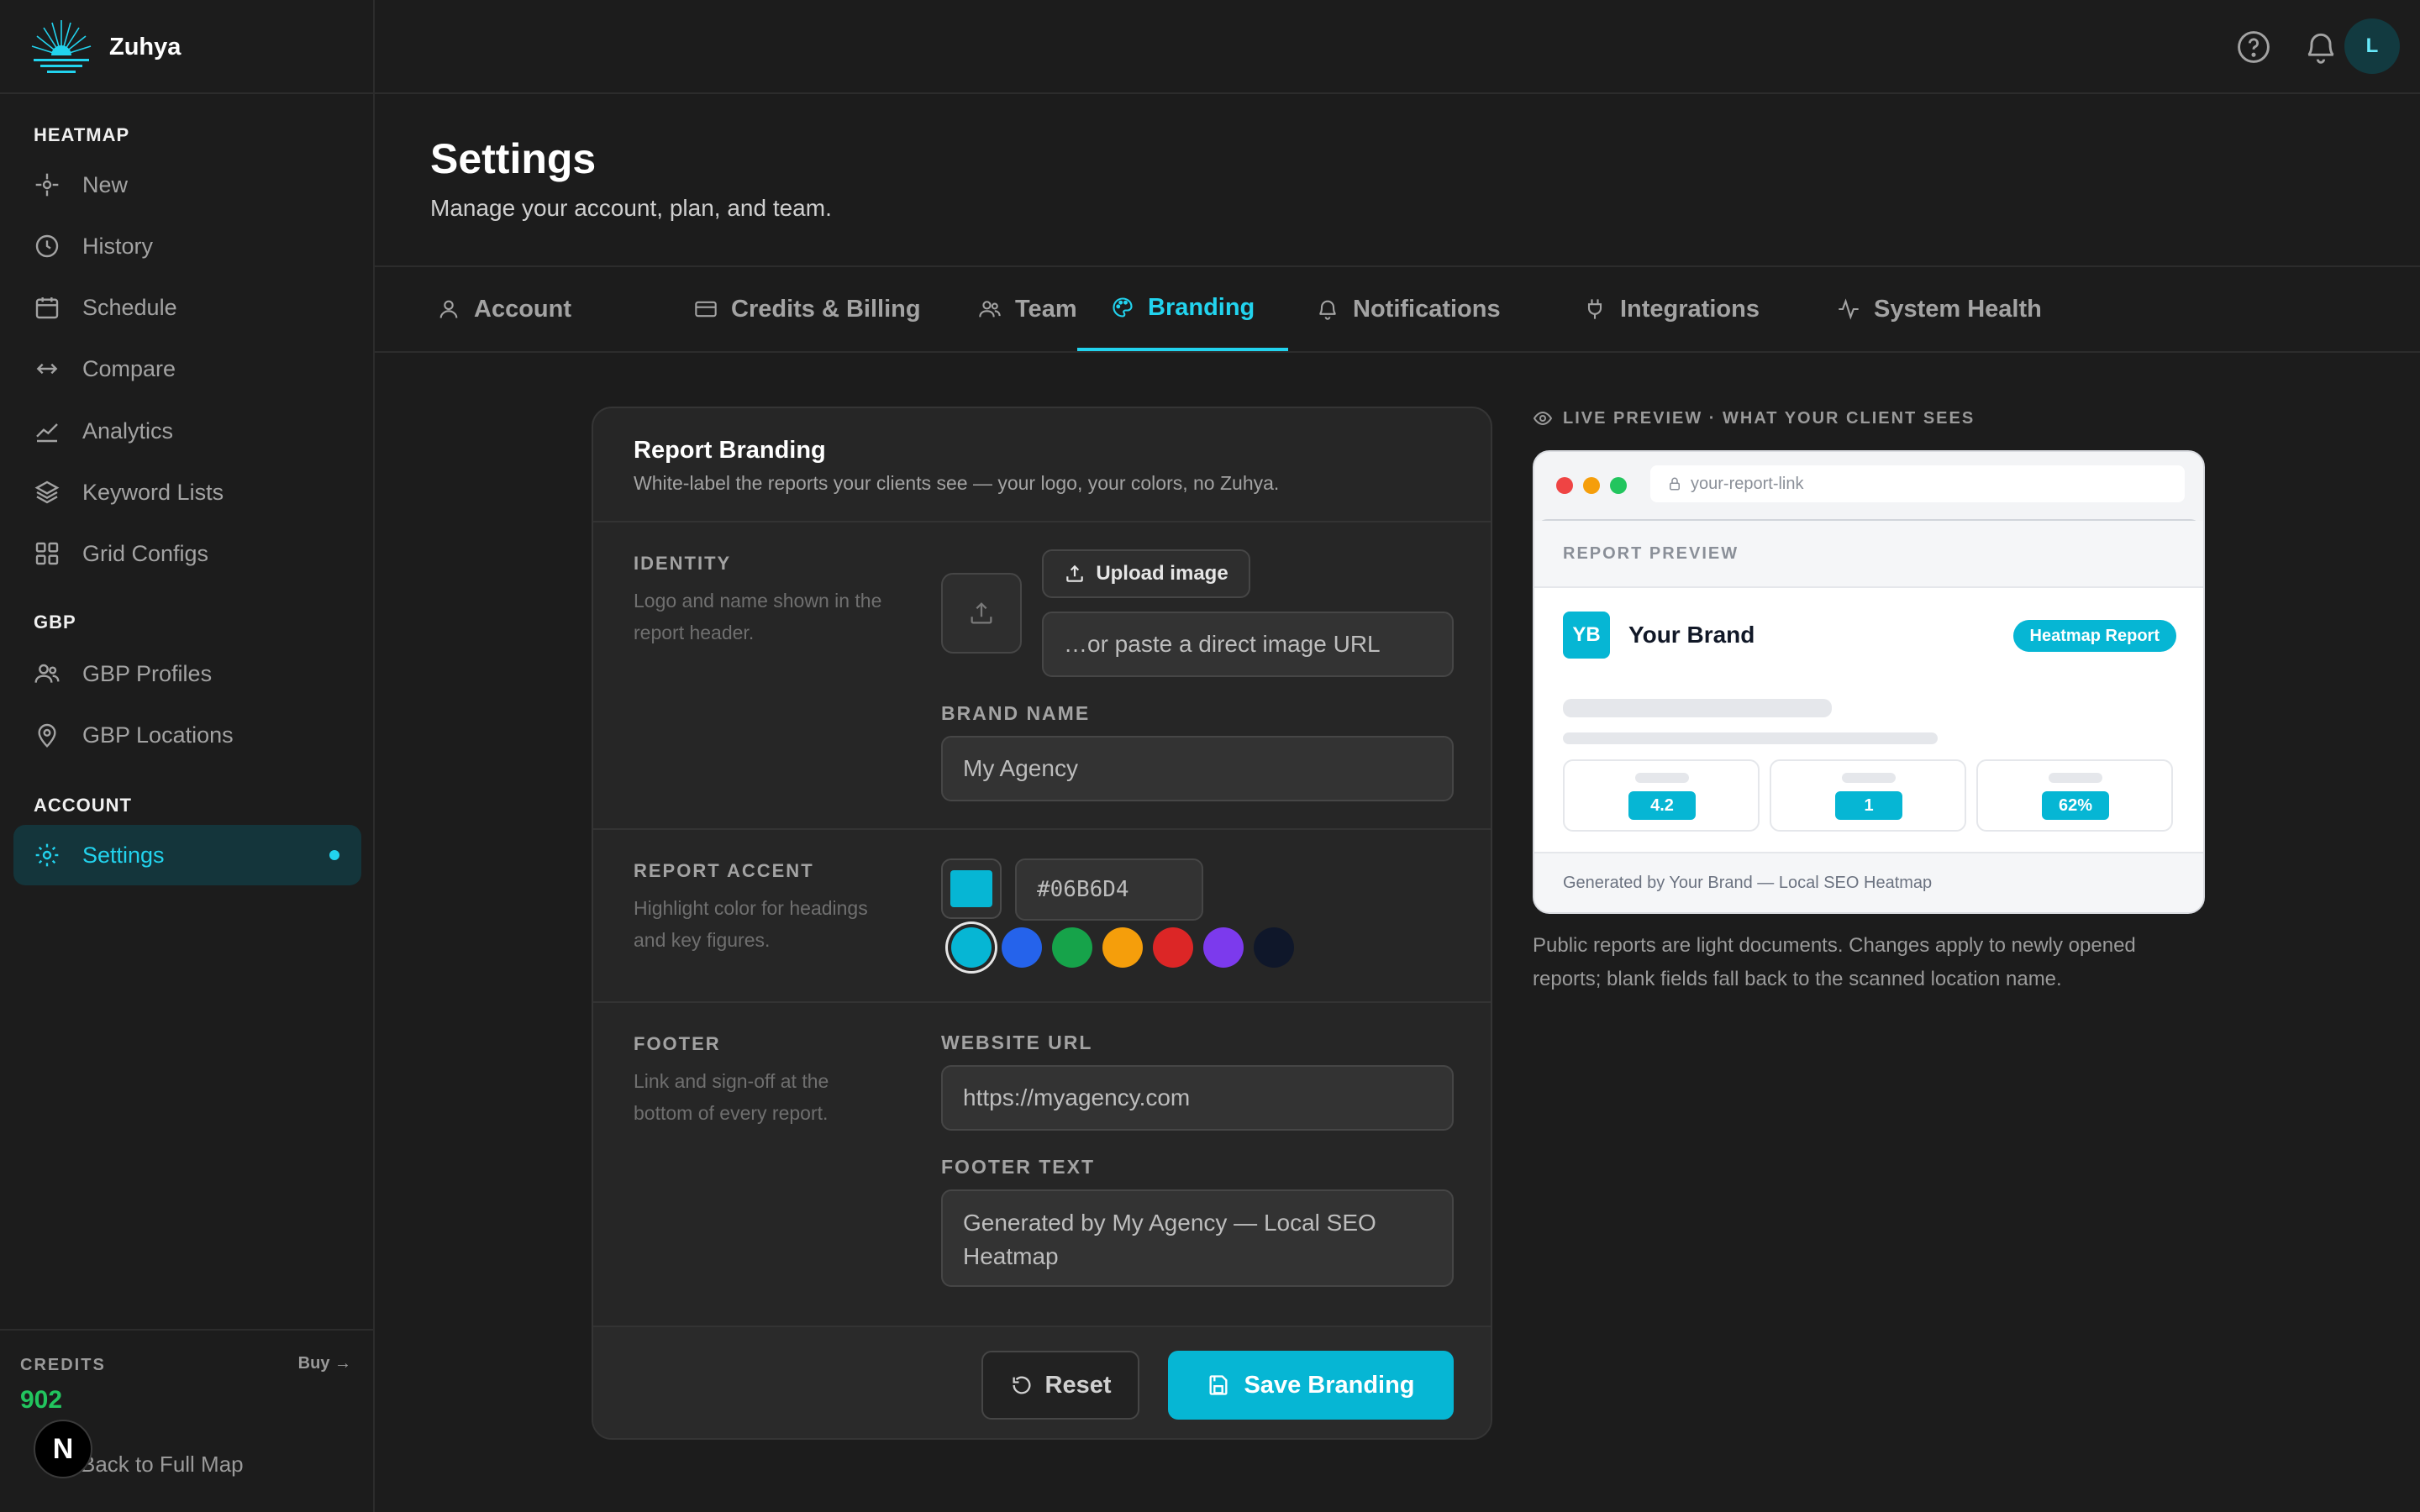 Image resolution: width=2420 pixels, height=1512 pixels. Describe the element at coordinates (47, 735) in the screenshot. I see `map-pin-icon` at that location.